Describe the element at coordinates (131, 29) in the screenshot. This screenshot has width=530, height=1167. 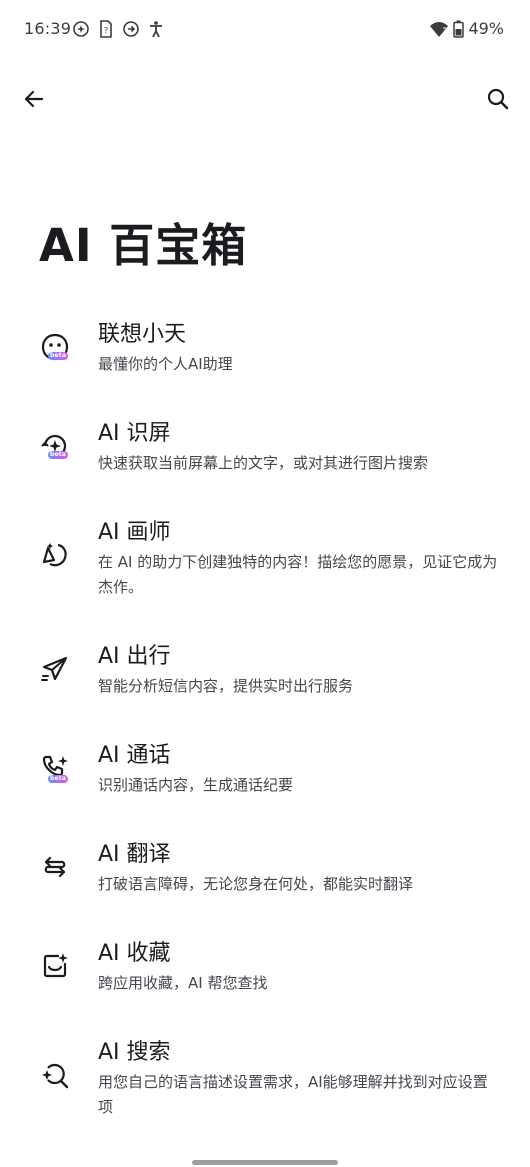
I see `navigation-icon` at that location.